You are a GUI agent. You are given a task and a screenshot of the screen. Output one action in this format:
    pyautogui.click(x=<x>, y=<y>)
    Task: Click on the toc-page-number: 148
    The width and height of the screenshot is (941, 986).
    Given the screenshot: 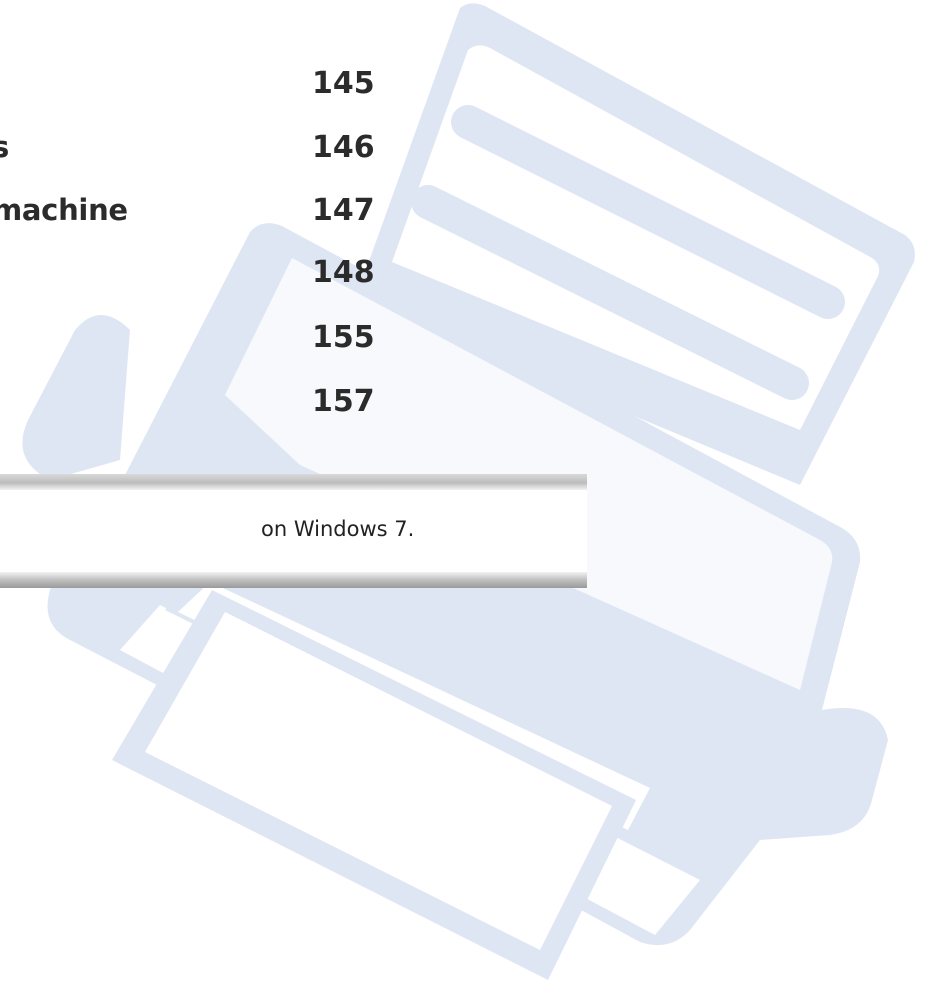 What is the action you would take?
    pyautogui.click(x=343, y=272)
    